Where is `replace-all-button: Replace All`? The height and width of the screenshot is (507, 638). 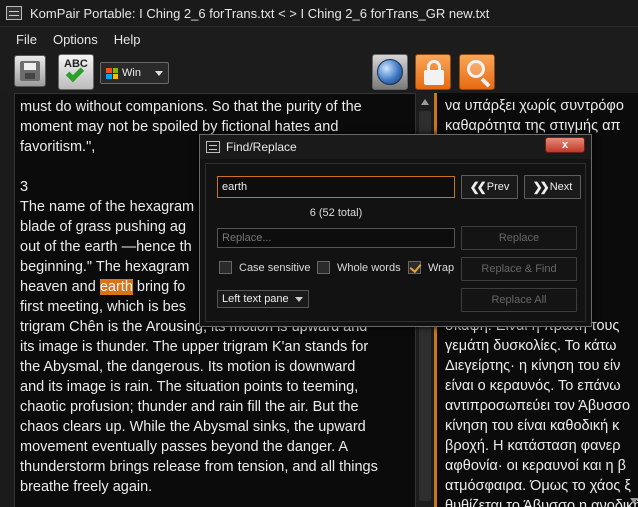 replace-all-button: Replace All is located at coordinates (519, 300).